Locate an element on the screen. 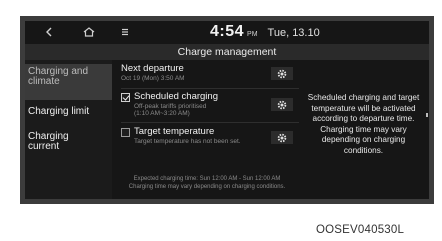 This screenshot has width=442, height=241. back-button is located at coordinates (50, 32).